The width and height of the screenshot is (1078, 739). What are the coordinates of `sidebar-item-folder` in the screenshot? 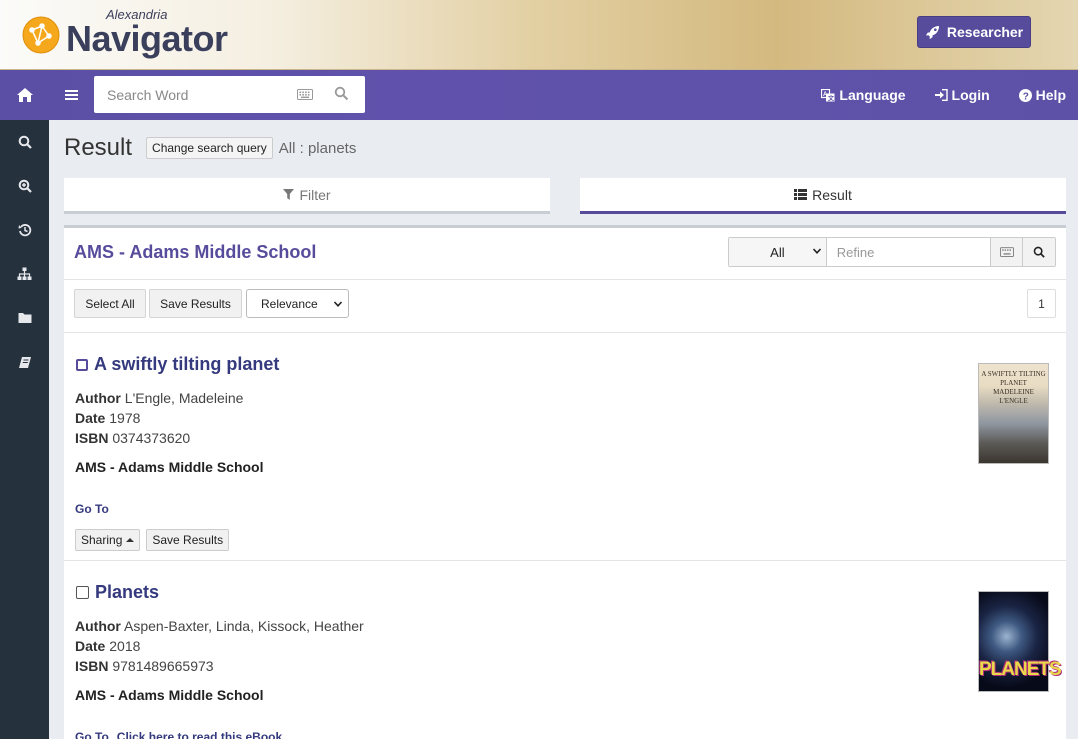 It's located at (24, 318).